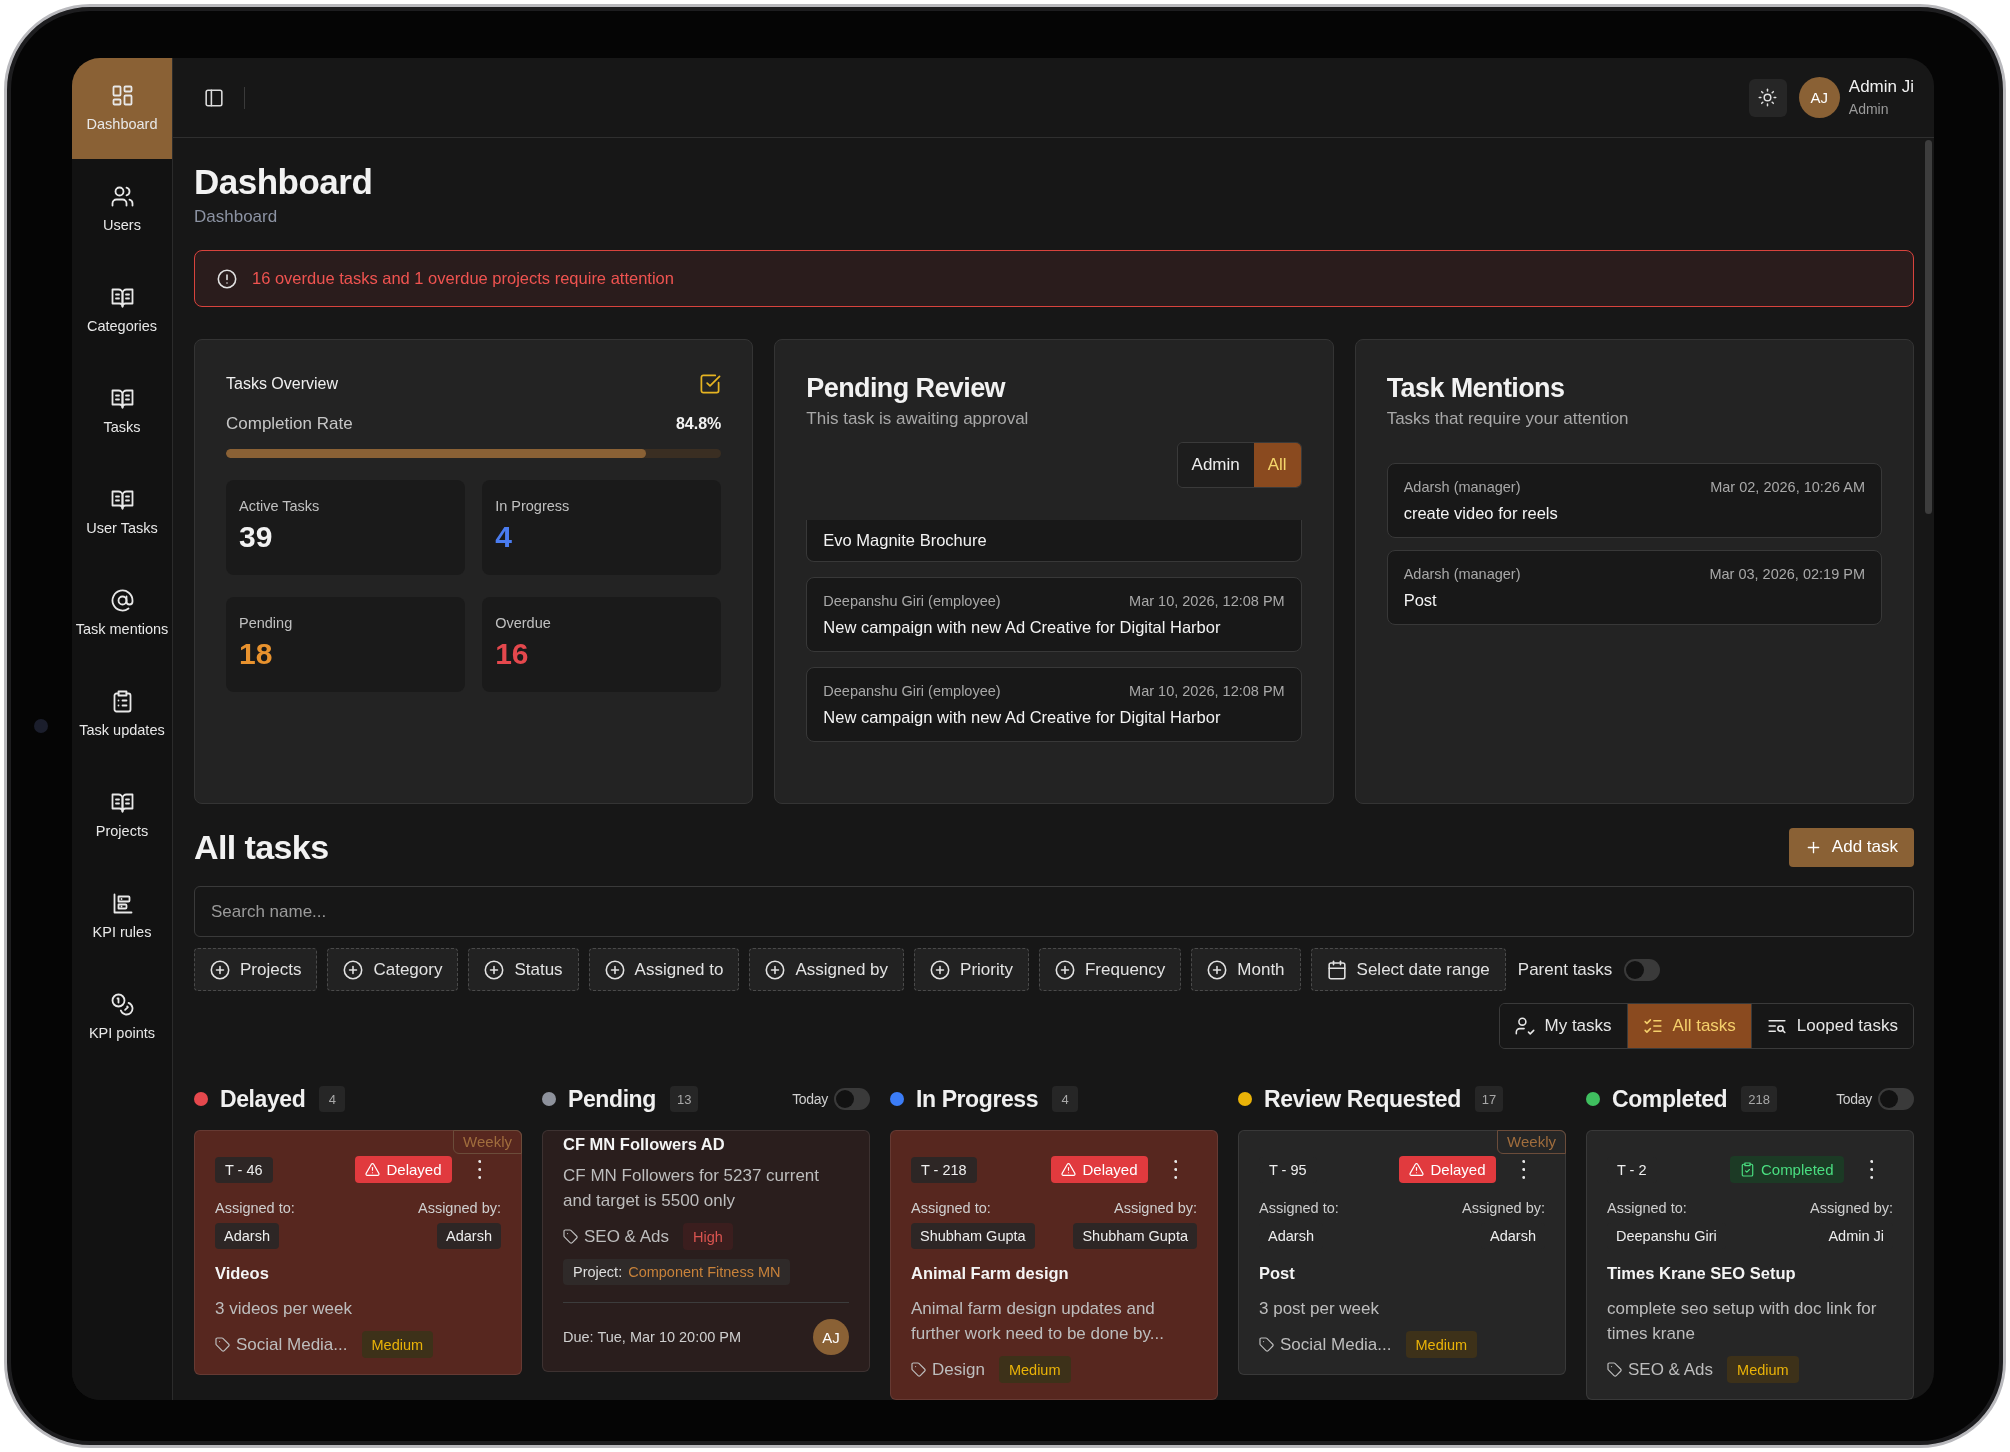  What do you see at coordinates (122, 916) in the screenshot?
I see `sidebar-item: KPI rules` at bounding box center [122, 916].